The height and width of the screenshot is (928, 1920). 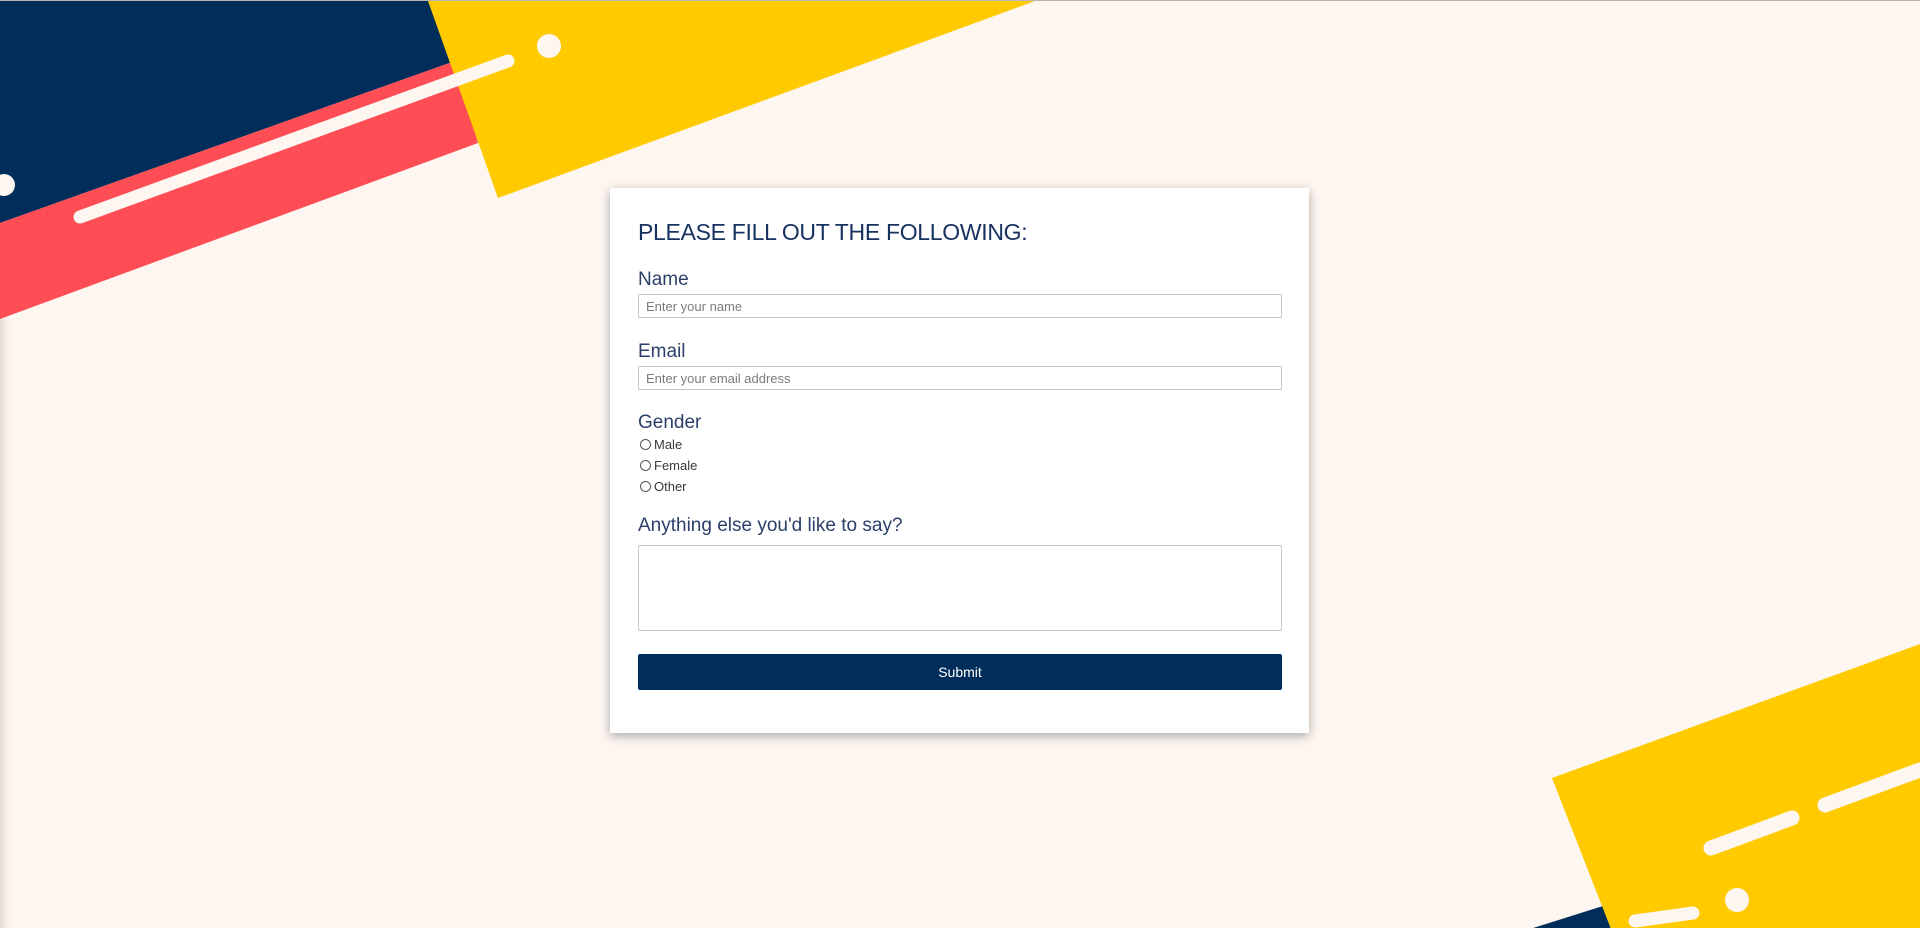 What do you see at coordinates (668, 444) in the screenshot?
I see `radio-label-male: Male` at bounding box center [668, 444].